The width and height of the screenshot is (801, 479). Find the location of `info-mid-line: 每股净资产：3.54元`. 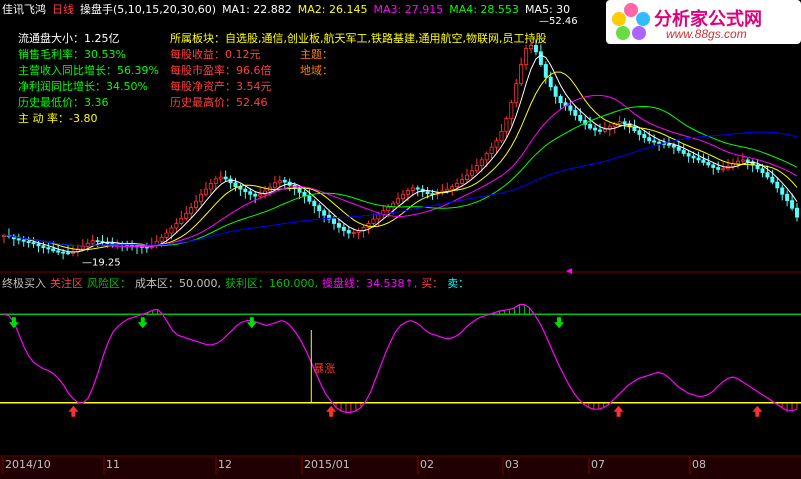

info-mid-line: 每股净资产：3.54元 is located at coordinates (221, 86).